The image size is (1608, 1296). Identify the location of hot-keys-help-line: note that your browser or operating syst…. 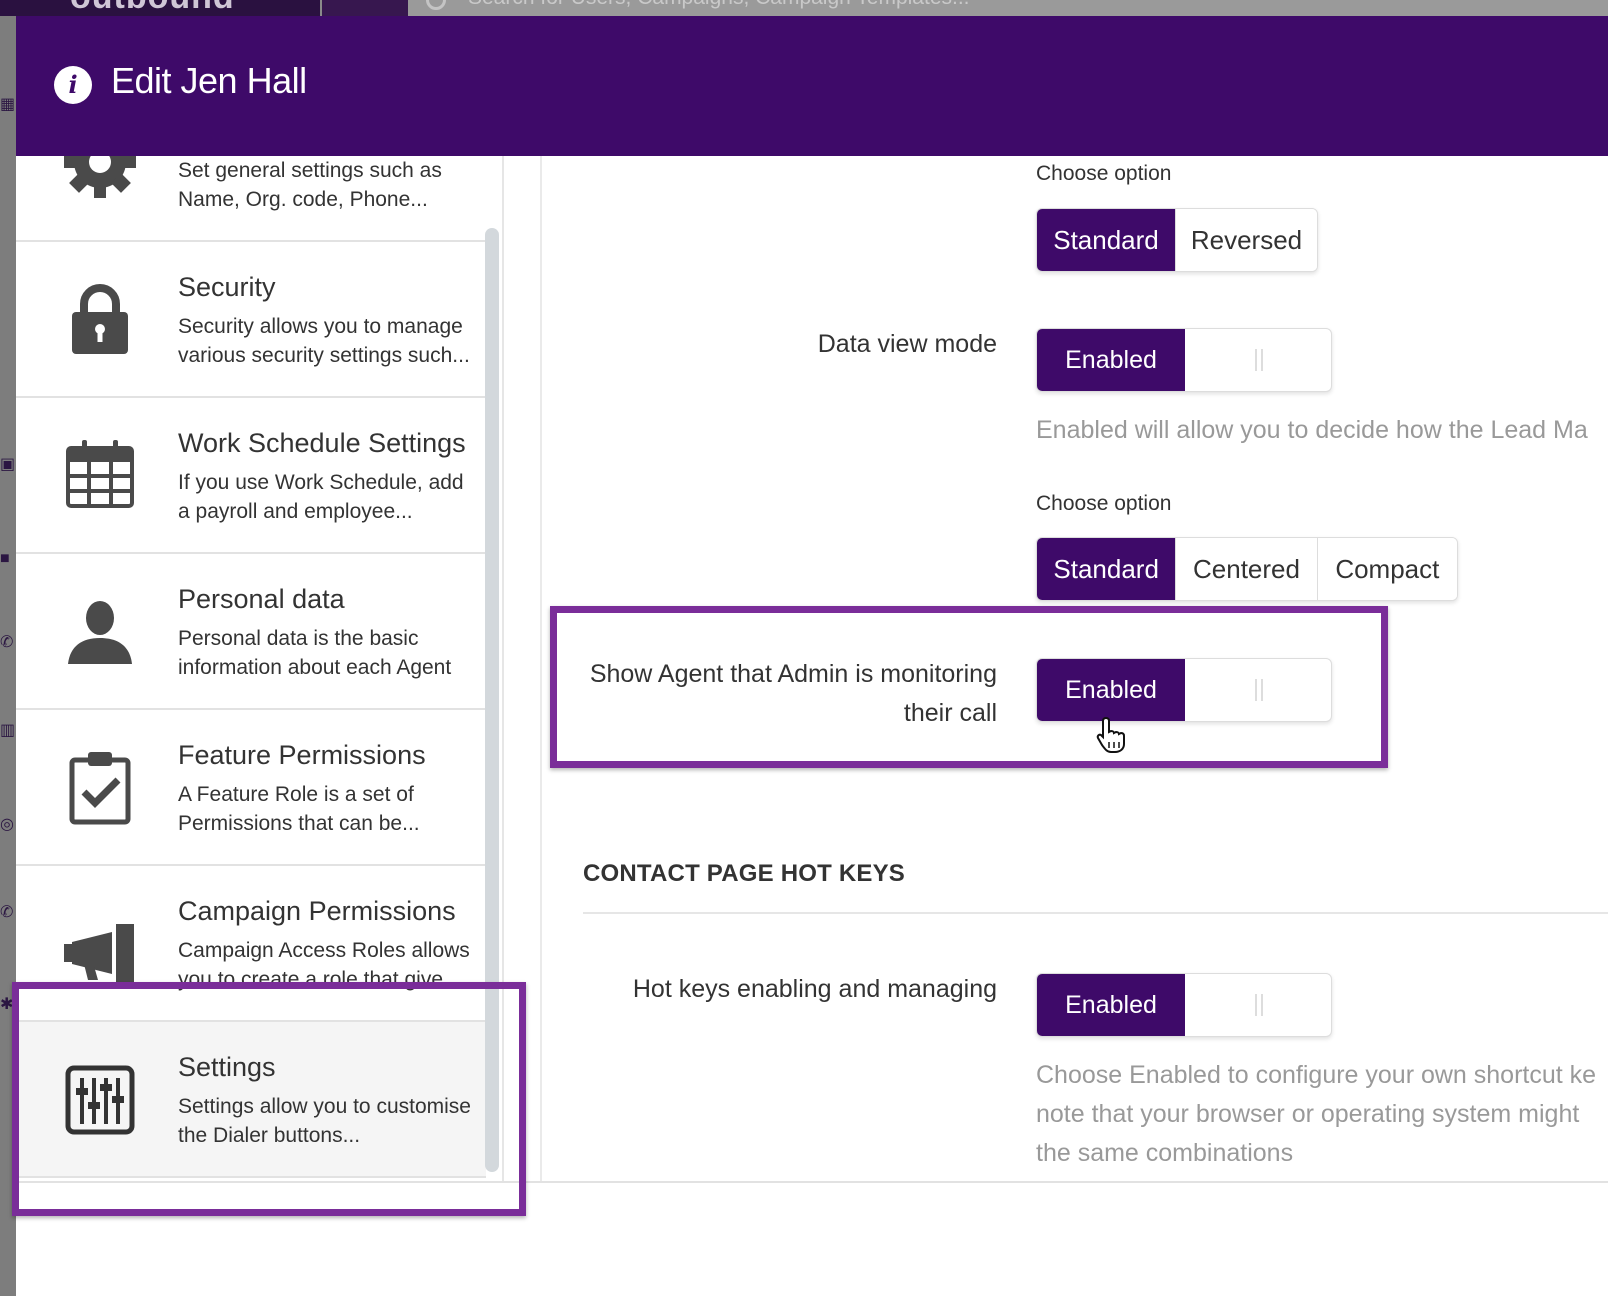
(1308, 1114).